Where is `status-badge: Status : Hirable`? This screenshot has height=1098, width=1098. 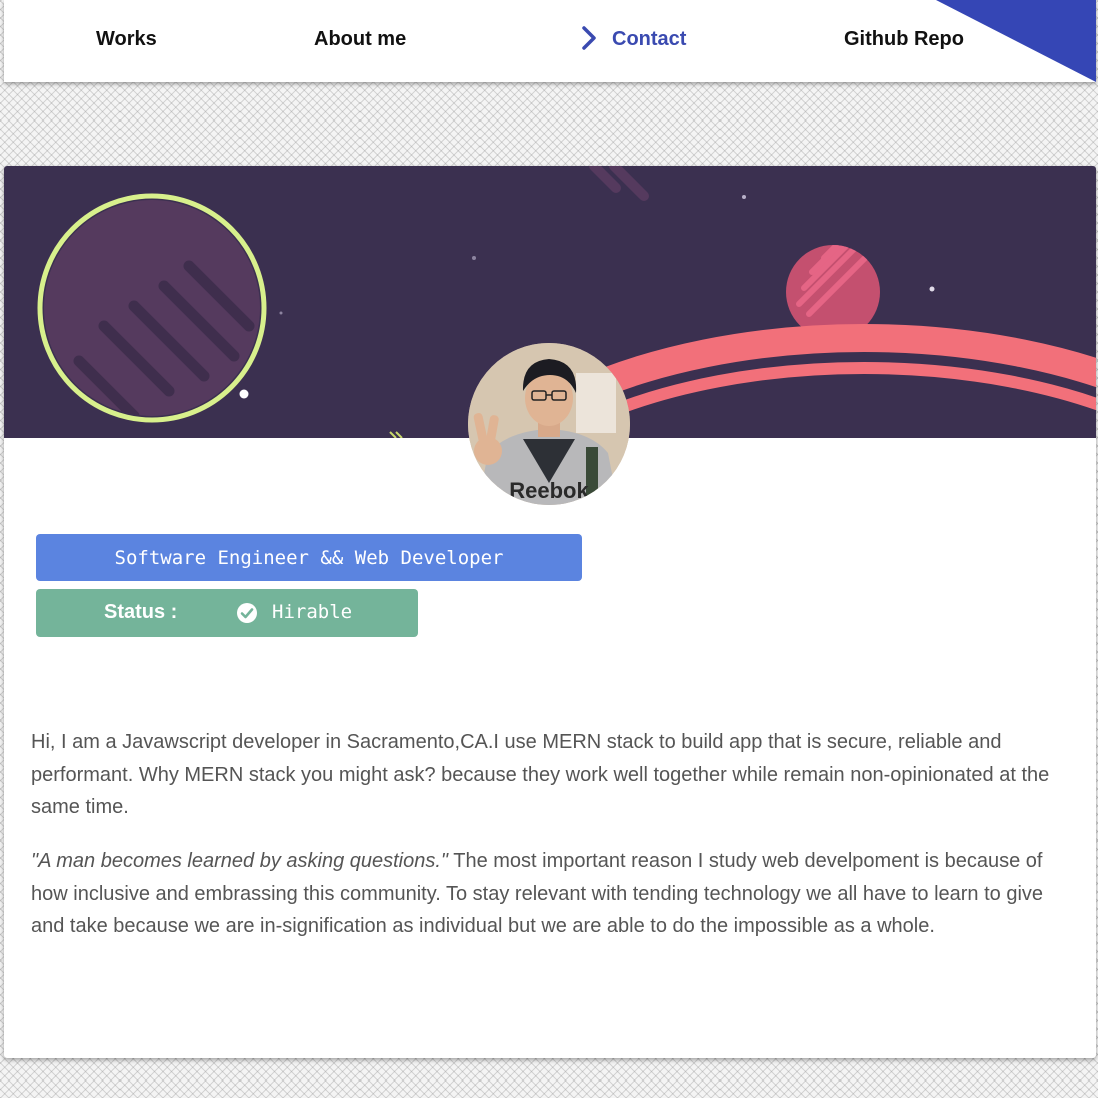 status-badge: Status : Hirable is located at coordinates (227, 613).